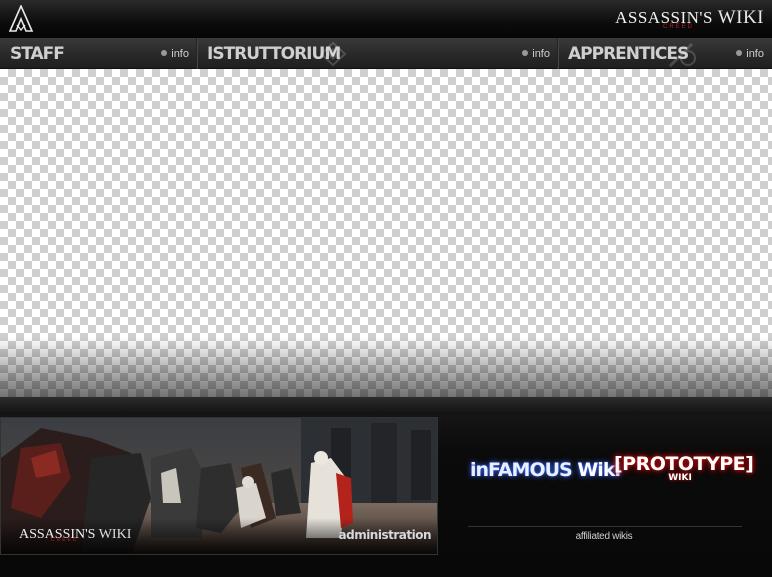 The width and height of the screenshot is (772, 577). What do you see at coordinates (333, 54) in the screenshot?
I see `crest-watermark-icon` at bounding box center [333, 54].